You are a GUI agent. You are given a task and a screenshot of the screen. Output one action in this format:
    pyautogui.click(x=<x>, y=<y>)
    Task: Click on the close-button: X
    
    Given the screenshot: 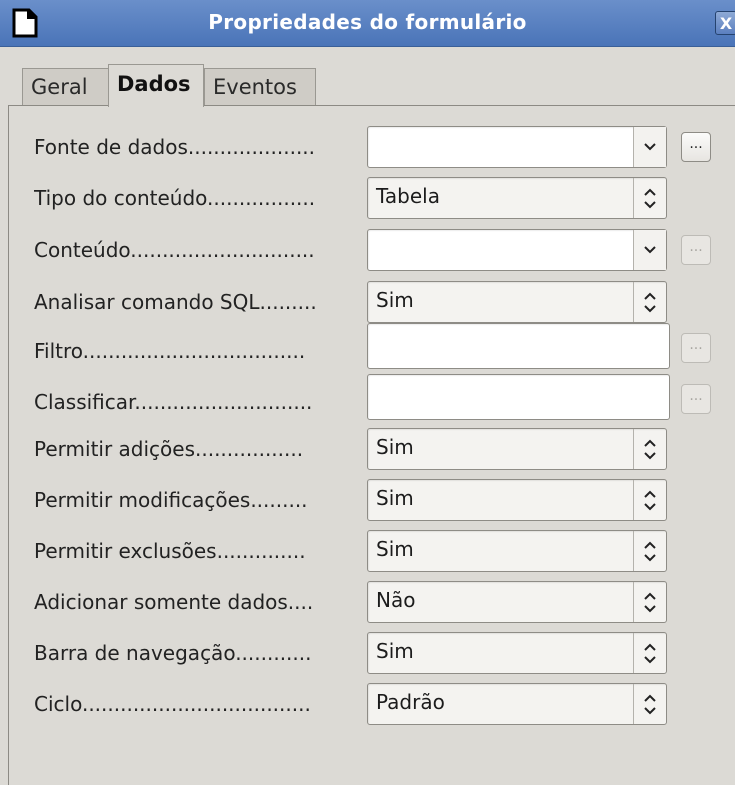 What is the action you would take?
    pyautogui.click(x=725, y=23)
    